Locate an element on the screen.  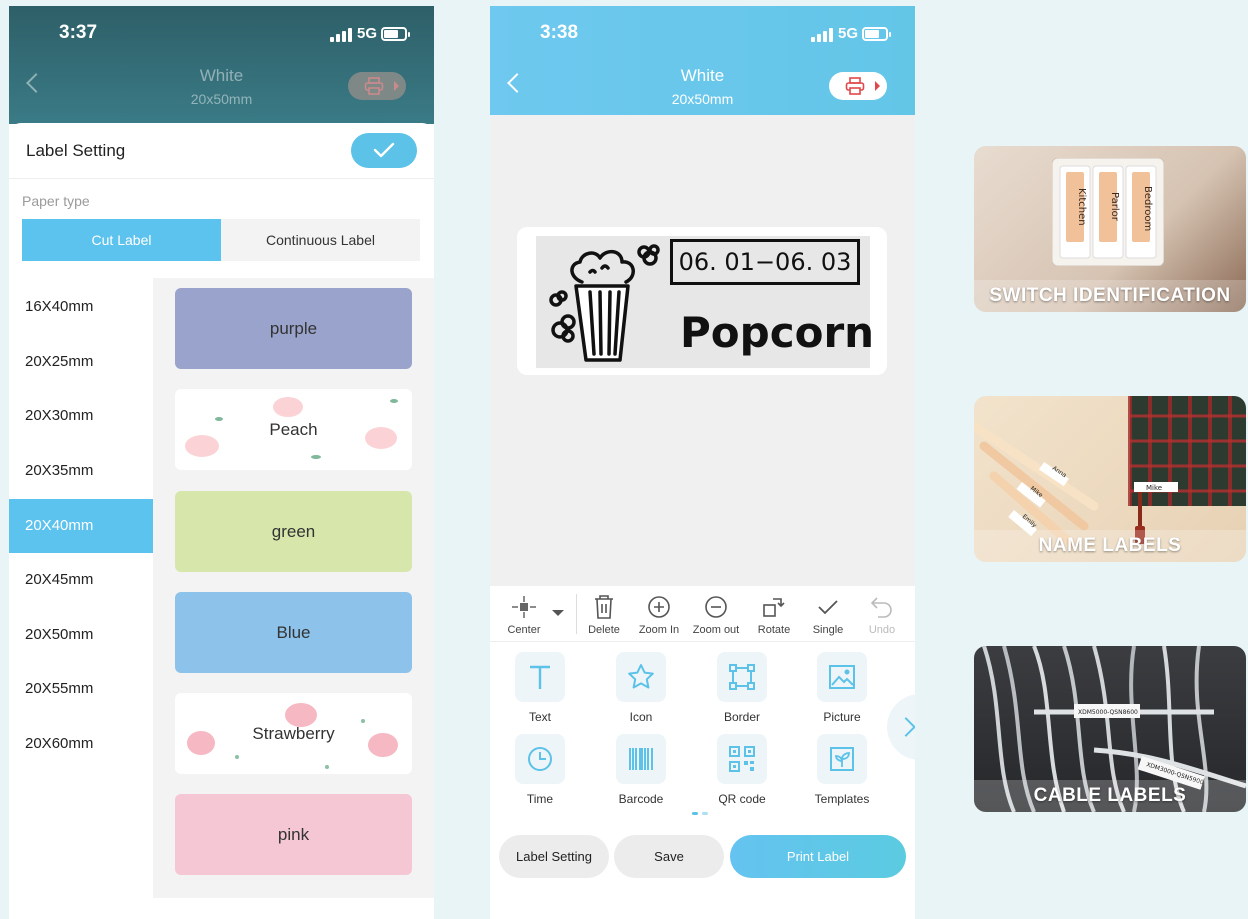
element-label: Text is located at coordinates (539, 717).